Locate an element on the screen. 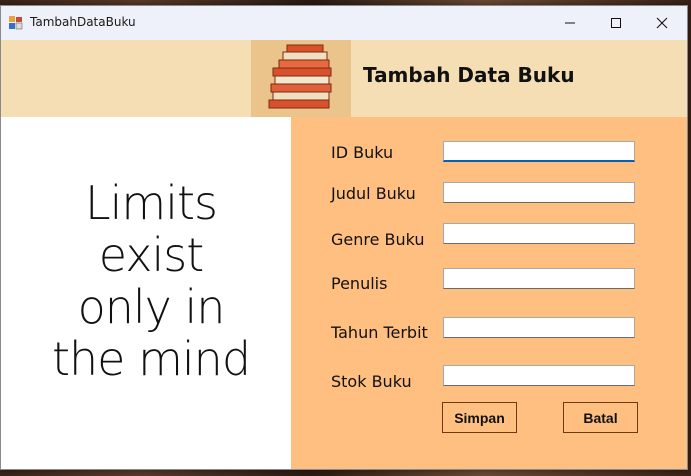 Image resolution: width=691 pixels, height=476 pixels. maximize-button is located at coordinates (616, 23).